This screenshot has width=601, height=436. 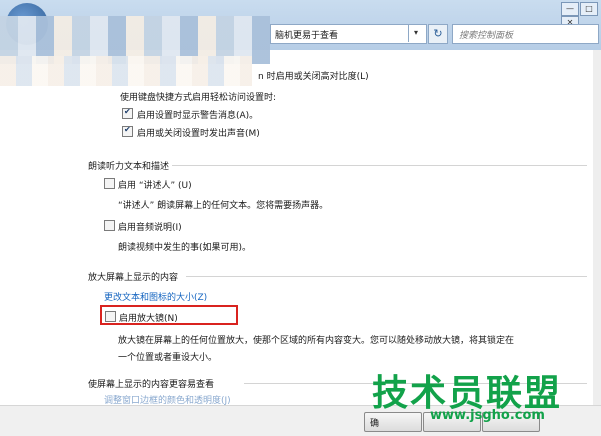 What do you see at coordinates (133, 278) in the screenshot?
I see `section-magnify-heading: 放大屏幕上显示的内容` at bounding box center [133, 278].